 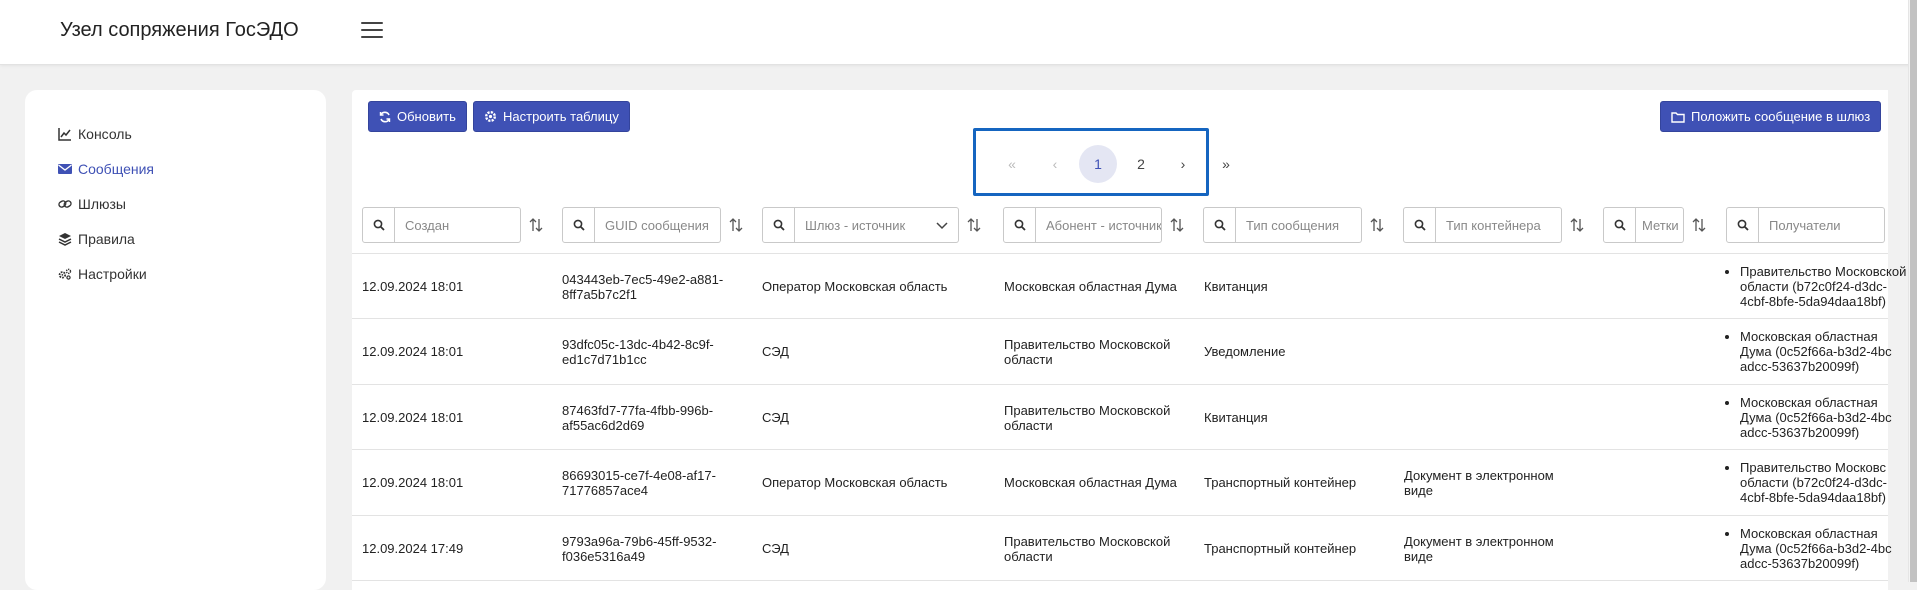 What do you see at coordinates (116, 169) in the screenshot?
I see `sidebar-item-label: Сообщения` at bounding box center [116, 169].